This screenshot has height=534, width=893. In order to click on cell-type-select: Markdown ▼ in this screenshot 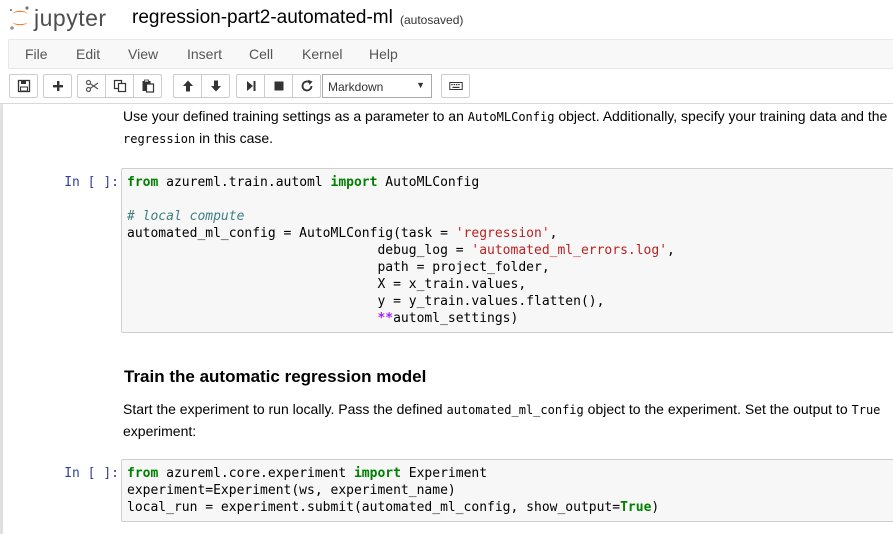, I will do `click(377, 86)`.